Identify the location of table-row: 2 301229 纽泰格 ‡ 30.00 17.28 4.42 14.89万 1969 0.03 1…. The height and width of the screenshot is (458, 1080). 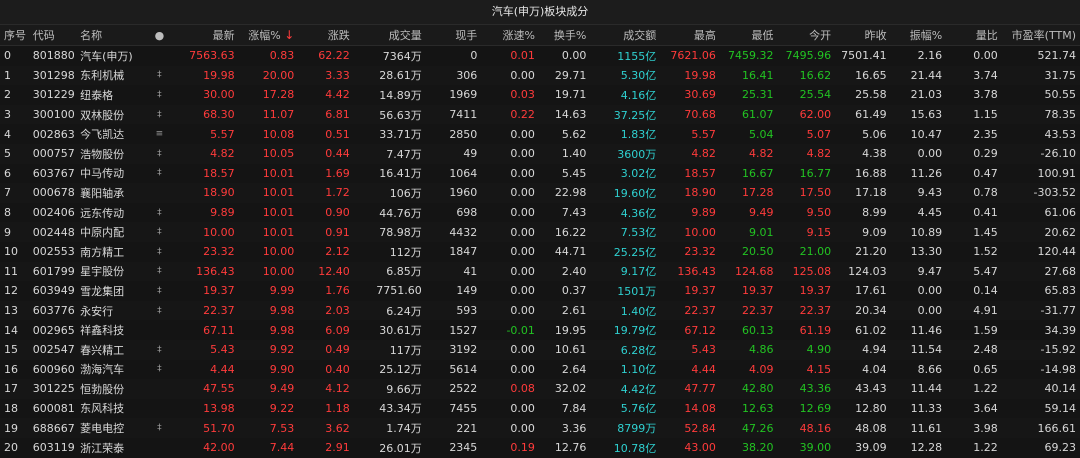
(540, 95).